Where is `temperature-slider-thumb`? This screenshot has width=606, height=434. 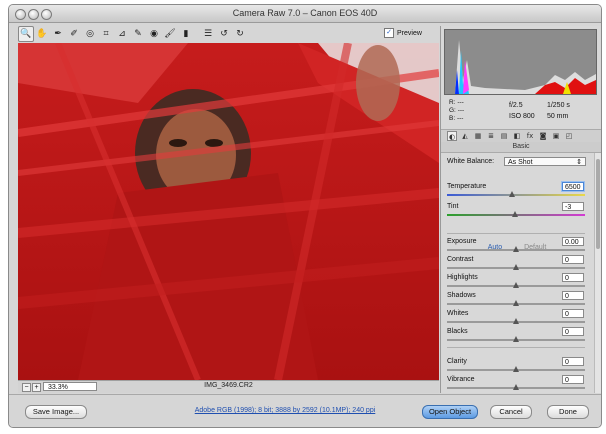 temperature-slider-thumb is located at coordinates (511, 194).